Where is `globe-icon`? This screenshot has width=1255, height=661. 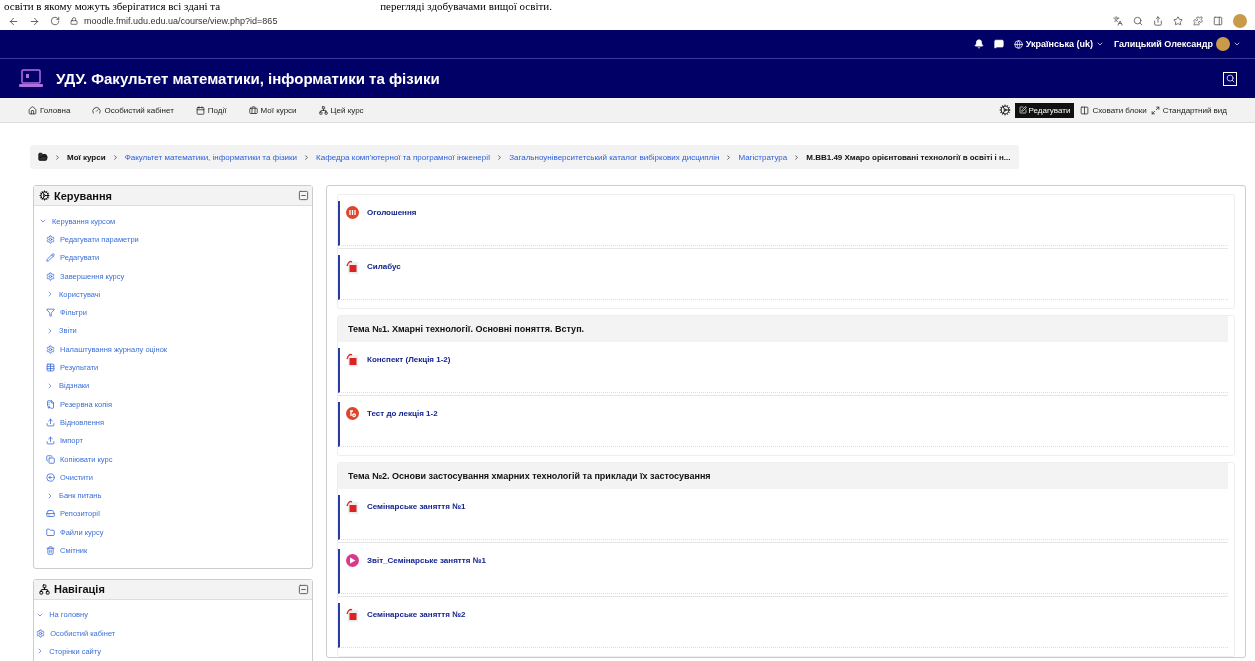
globe-icon is located at coordinates (1018, 44).